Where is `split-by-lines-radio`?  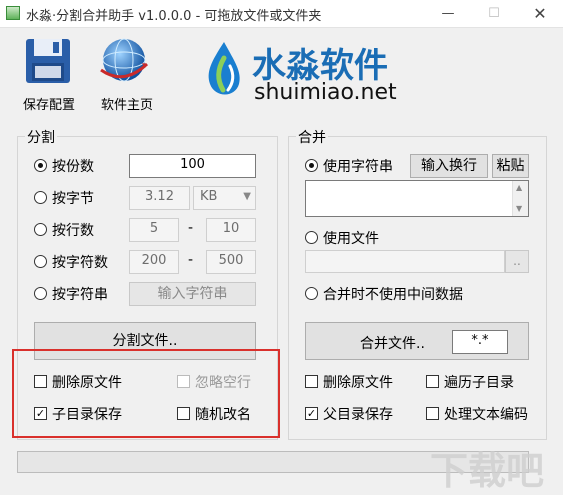
split-by-lines-radio is located at coordinates (40, 229).